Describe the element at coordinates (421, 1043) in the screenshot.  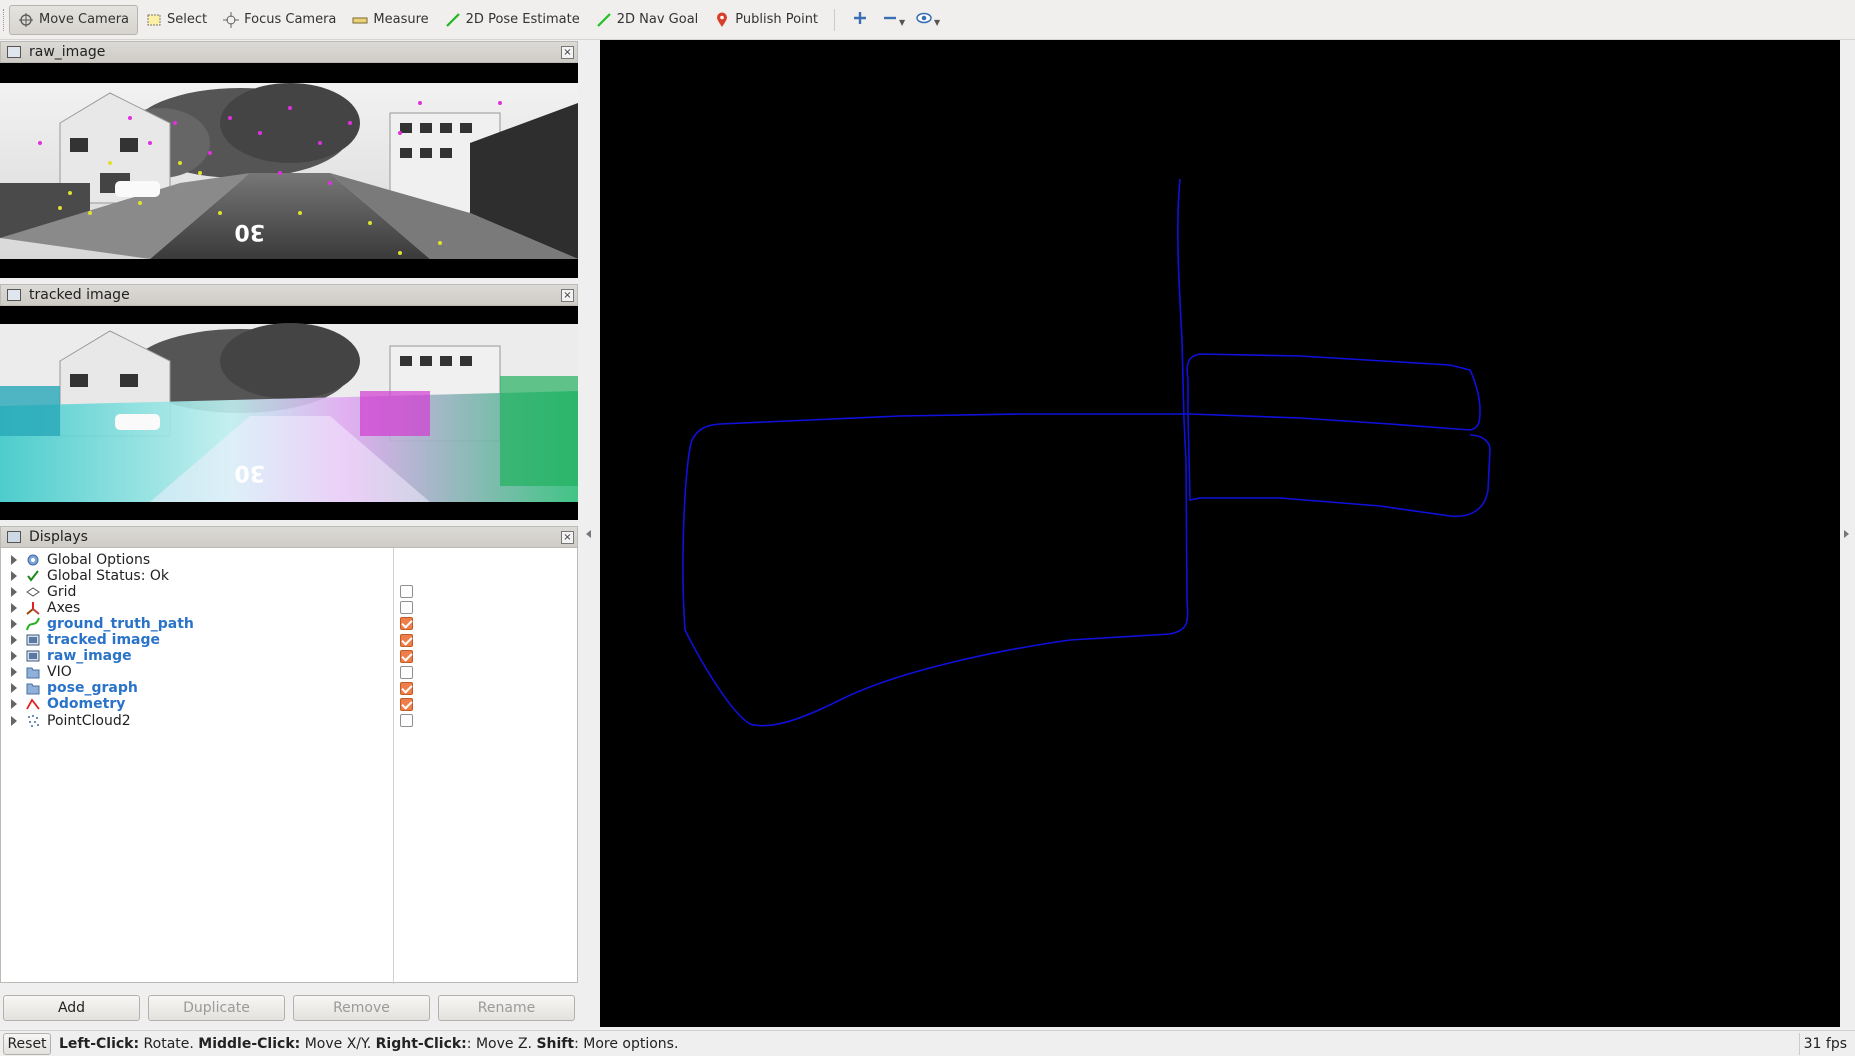
I see `right-click-key: Right-Click:` at that location.